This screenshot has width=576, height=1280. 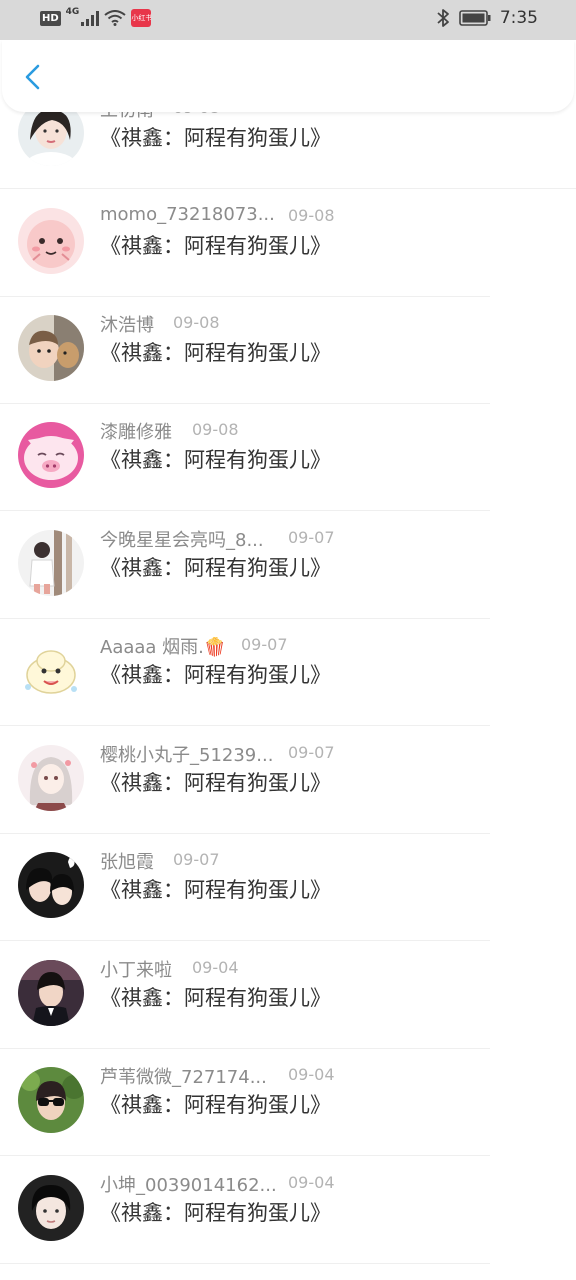 I want to click on username: Aaaaa 烟雨.🍿, so click(x=163, y=646).